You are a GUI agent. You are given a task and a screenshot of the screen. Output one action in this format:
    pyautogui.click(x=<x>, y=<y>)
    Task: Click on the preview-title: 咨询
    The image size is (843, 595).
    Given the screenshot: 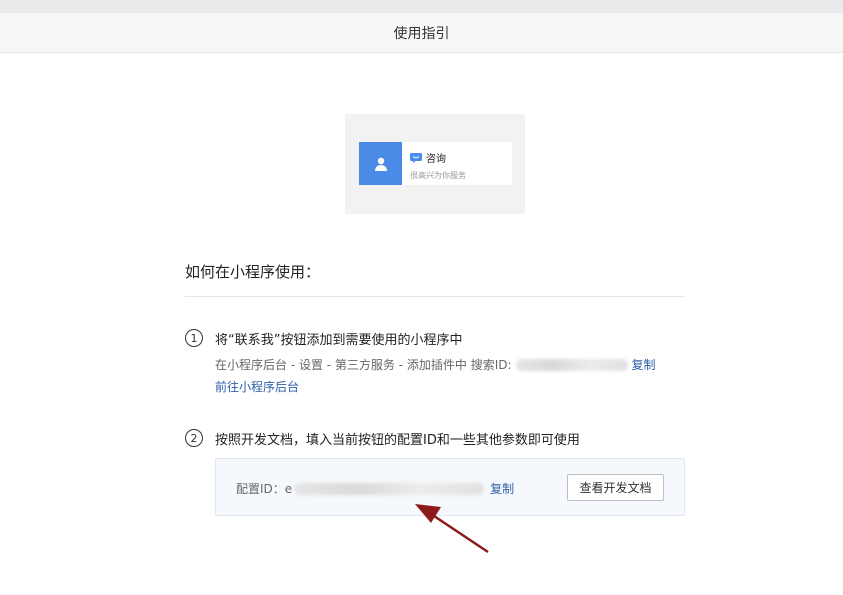 What is the action you would take?
    pyautogui.click(x=436, y=159)
    